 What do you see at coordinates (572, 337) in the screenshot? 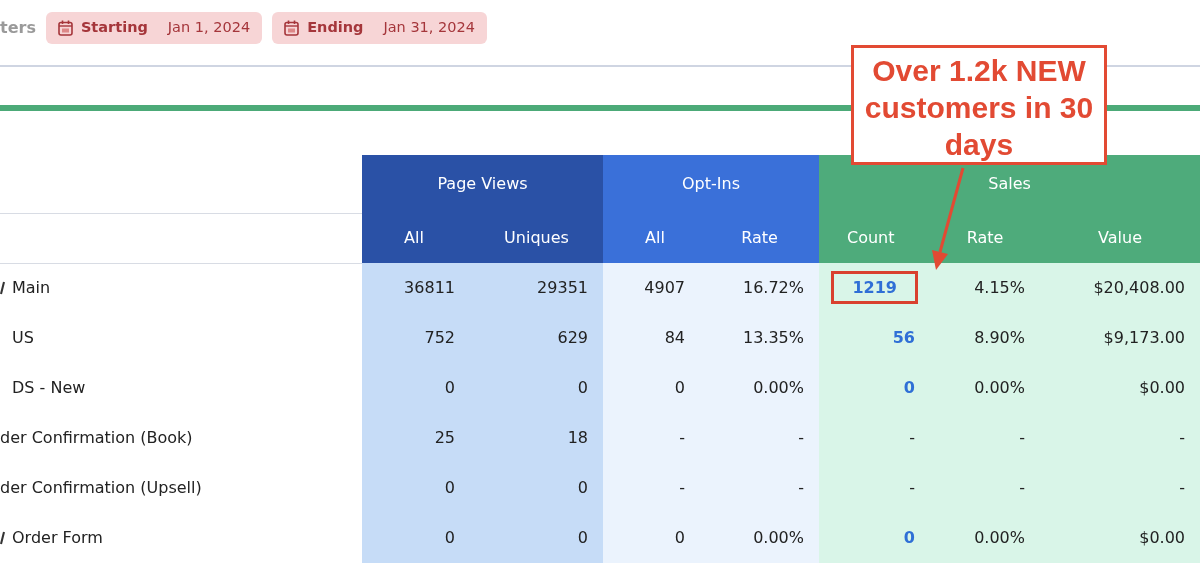
I see `table-cell: 629` at bounding box center [572, 337].